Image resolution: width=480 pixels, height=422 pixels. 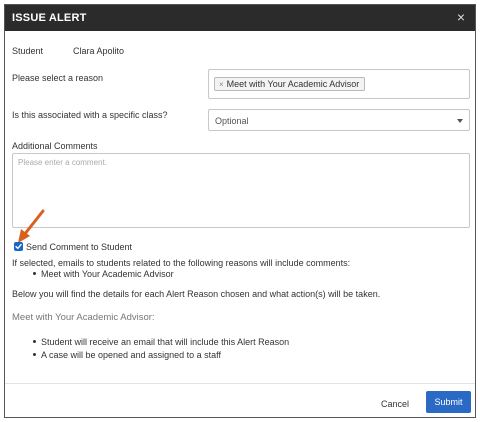 What do you see at coordinates (58, 78) in the screenshot?
I see `reason-label: Please select a reason` at bounding box center [58, 78].